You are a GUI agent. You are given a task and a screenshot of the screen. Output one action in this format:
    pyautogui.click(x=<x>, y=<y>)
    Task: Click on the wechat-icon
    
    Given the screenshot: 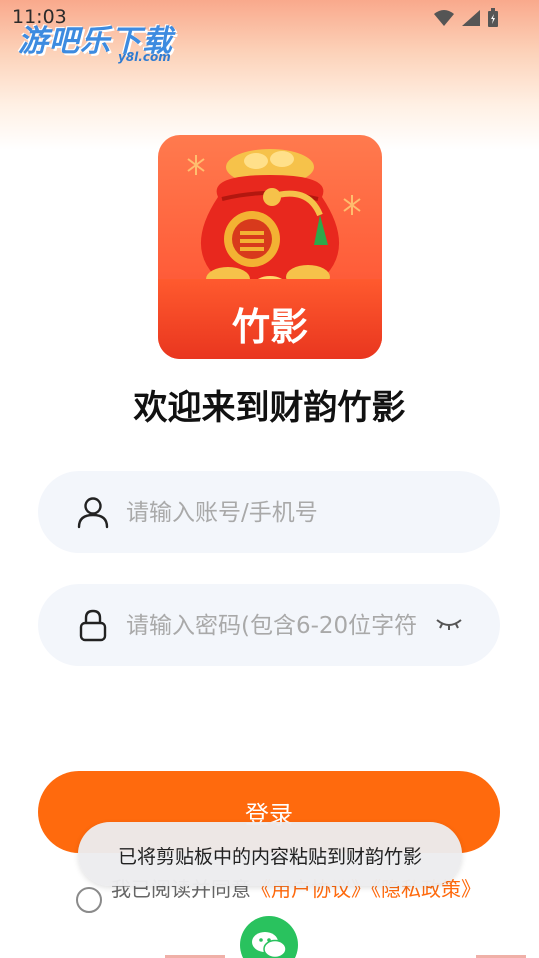 What is the action you would take?
    pyautogui.click(x=269, y=945)
    